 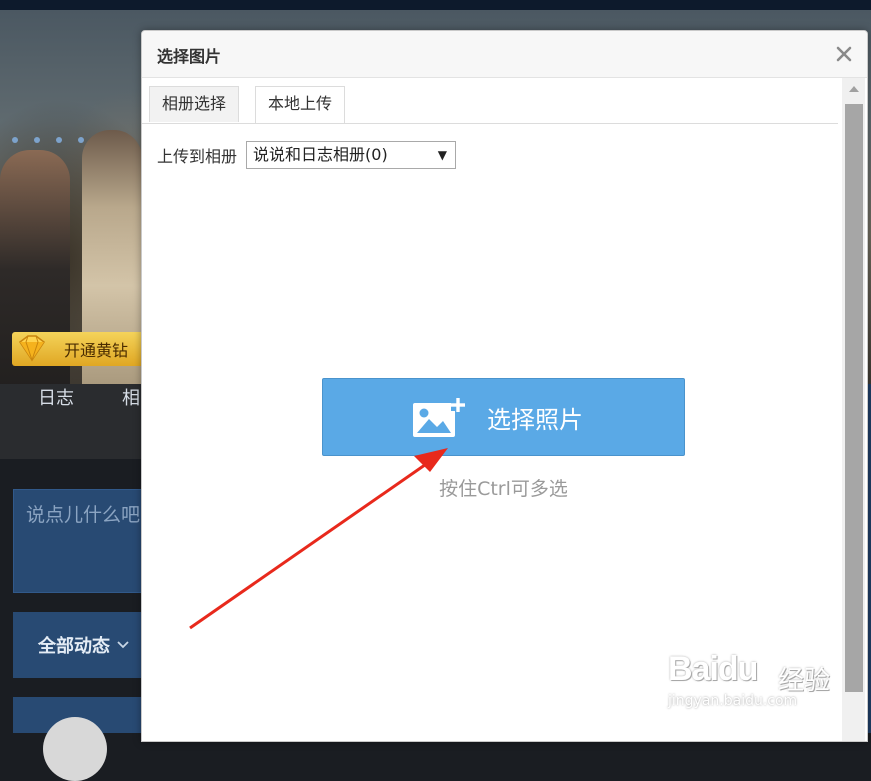 What do you see at coordinates (713, 669) in the screenshot?
I see `watermark-brand: Baidu` at bounding box center [713, 669].